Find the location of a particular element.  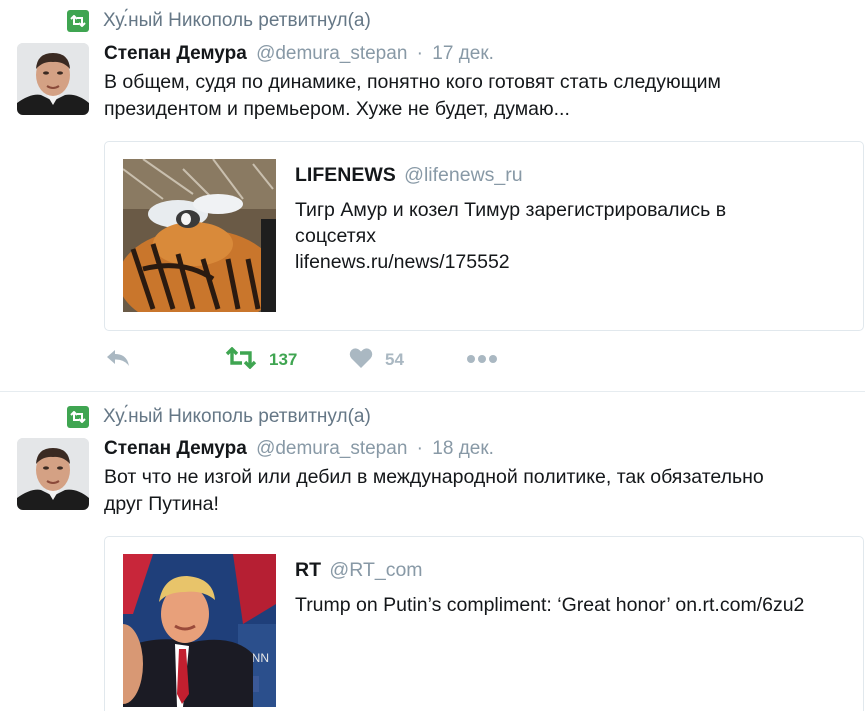

trump-debate-photo: CNN is located at coordinates (199, 630).